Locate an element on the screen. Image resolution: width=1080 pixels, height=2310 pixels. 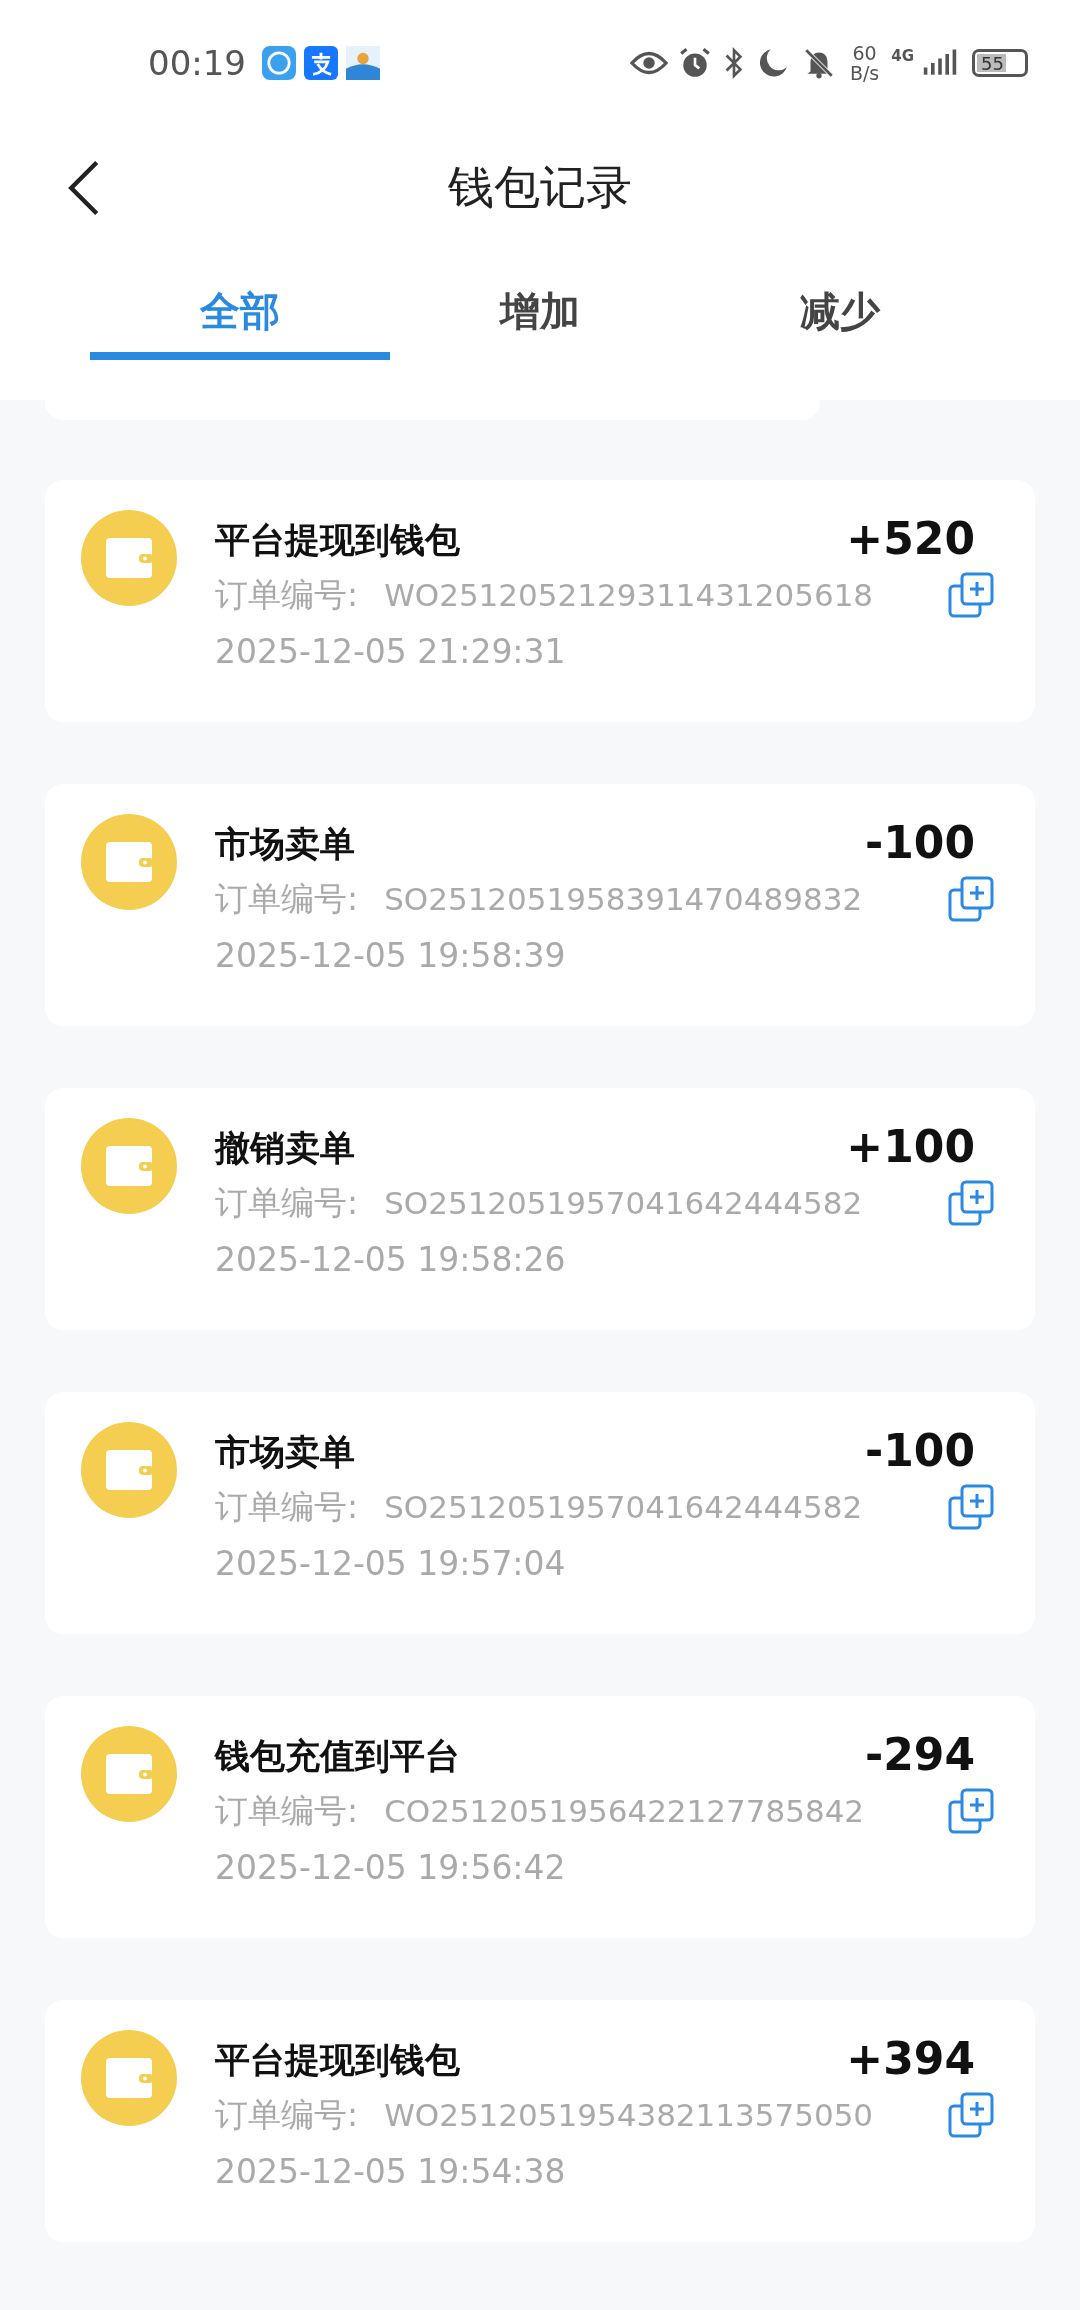
record-time: 2025-12-05 19:58:39 is located at coordinates (391, 955).